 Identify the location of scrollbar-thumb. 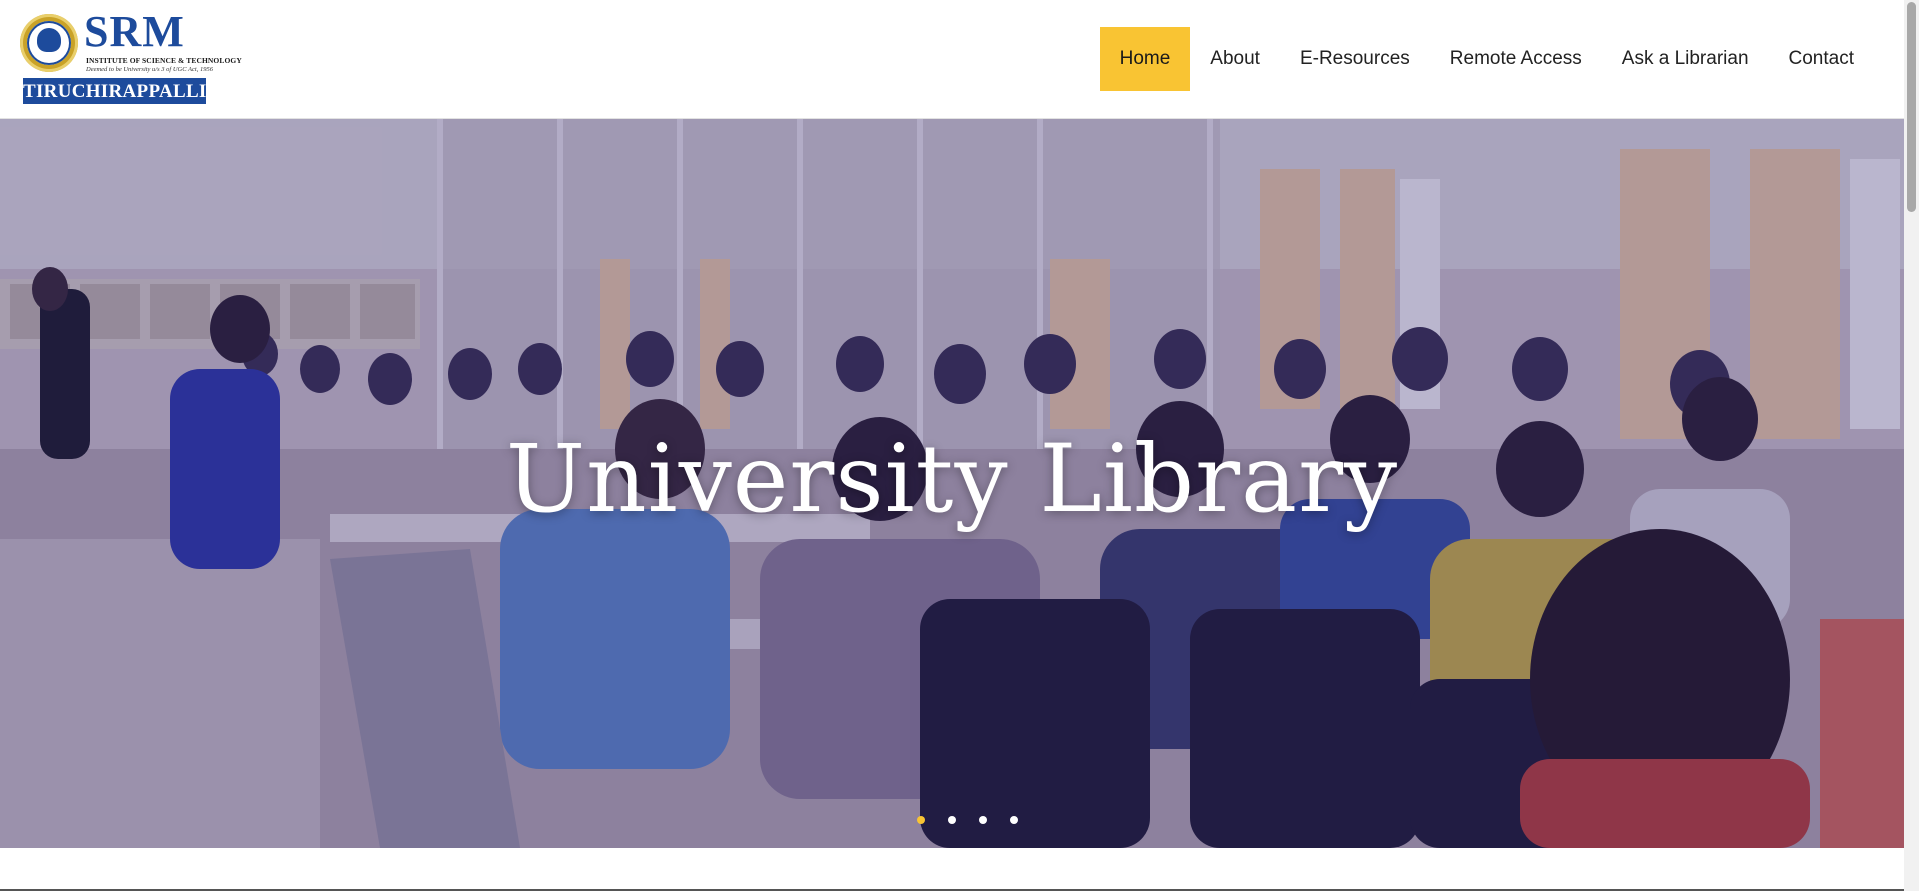
(1911, 107).